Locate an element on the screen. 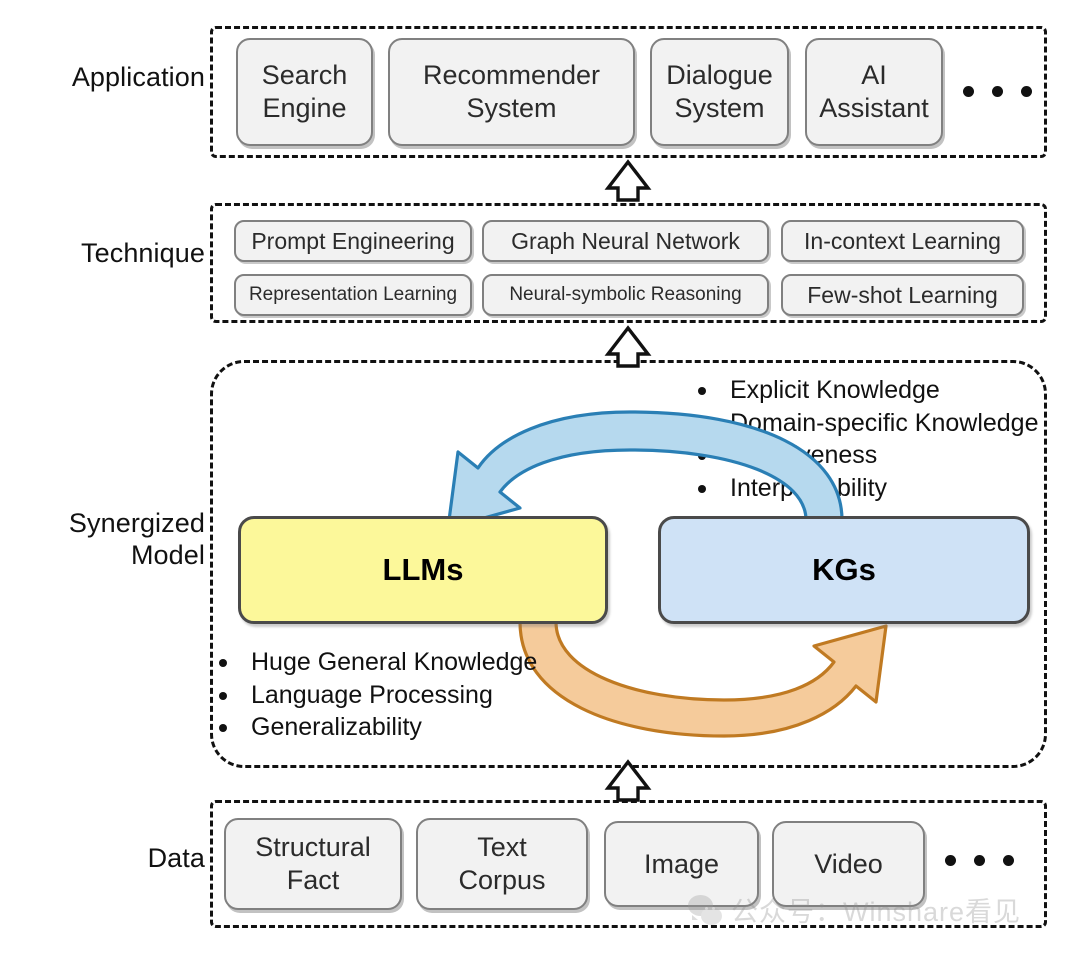  application-item-ai-assistant: AI Assistant is located at coordinates (874, 92).